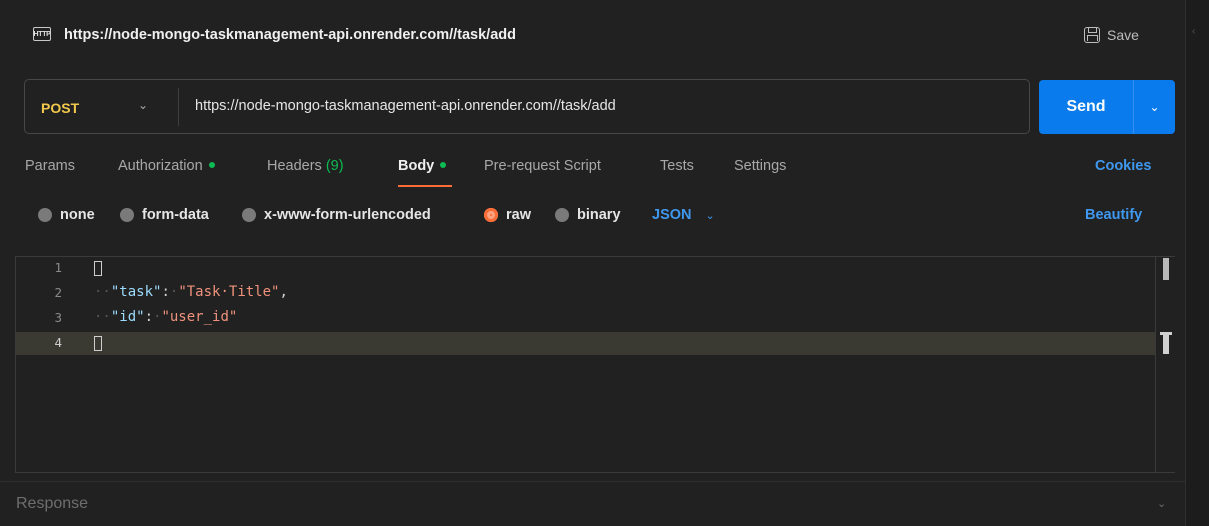 The width and height of the screenshot is (1209, 526). I want to click on tab-params: Params, so click(50, 166).